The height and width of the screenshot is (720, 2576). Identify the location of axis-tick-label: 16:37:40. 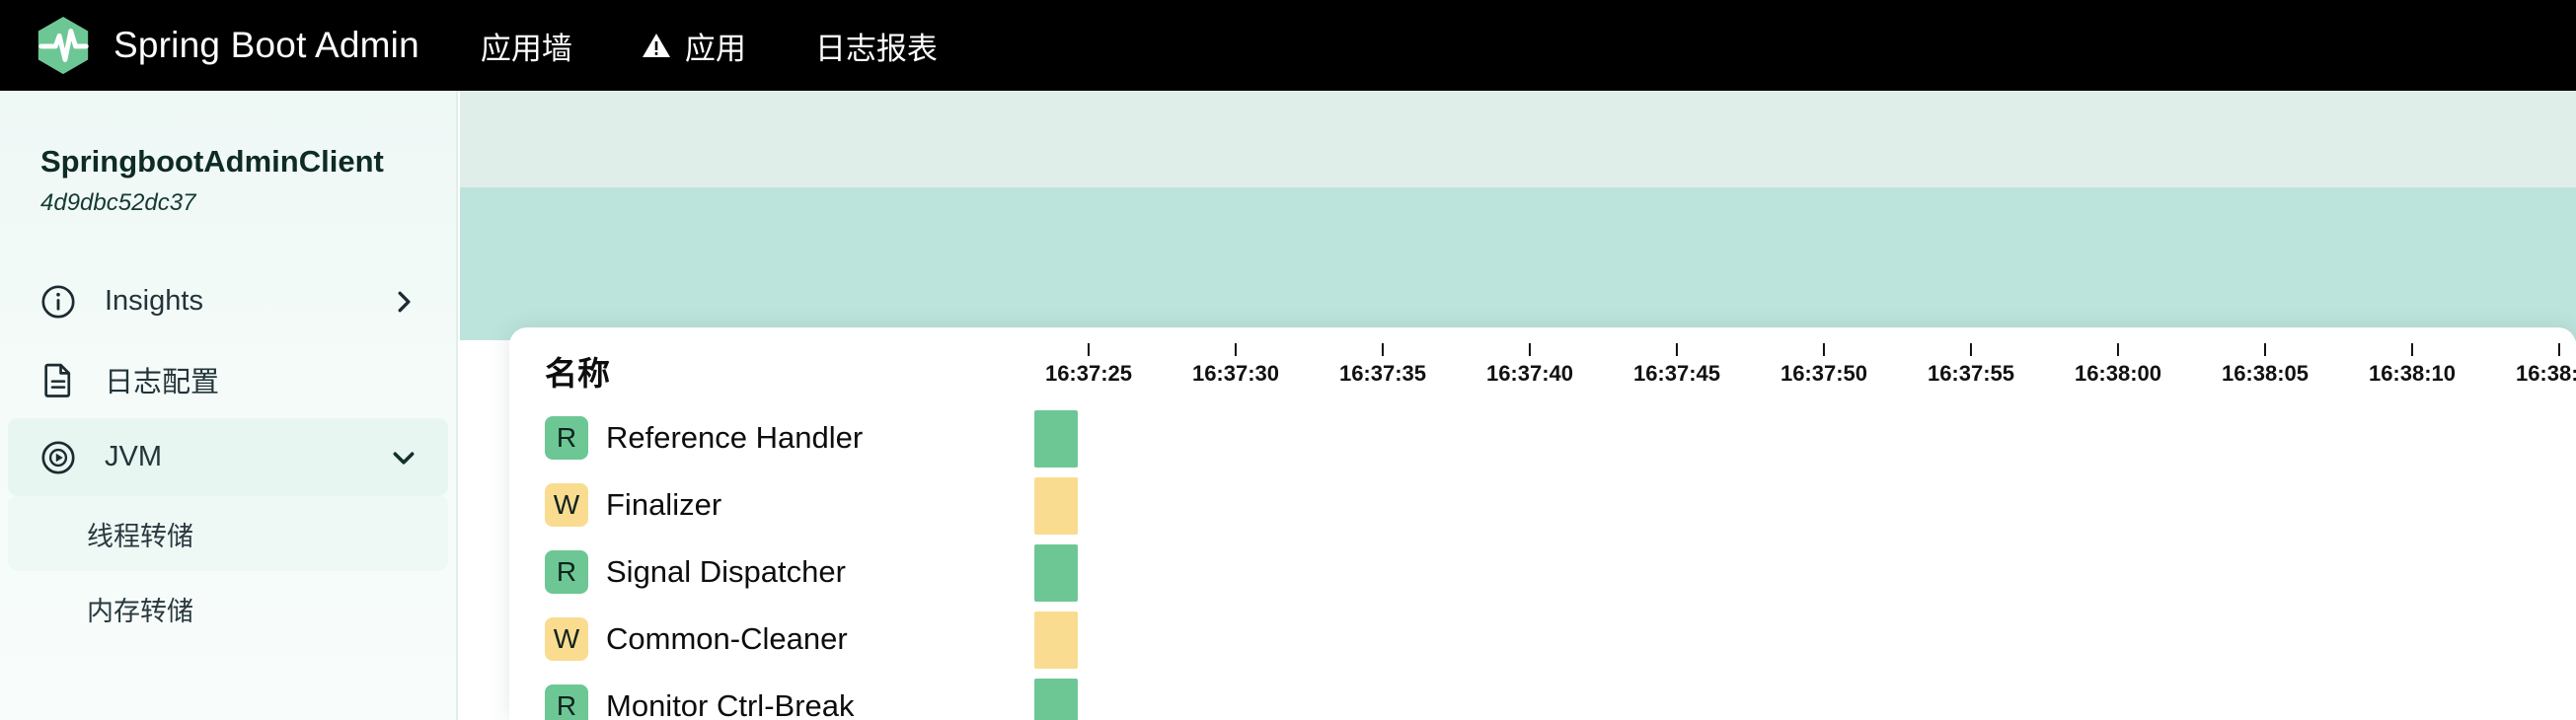
(1529, 373).